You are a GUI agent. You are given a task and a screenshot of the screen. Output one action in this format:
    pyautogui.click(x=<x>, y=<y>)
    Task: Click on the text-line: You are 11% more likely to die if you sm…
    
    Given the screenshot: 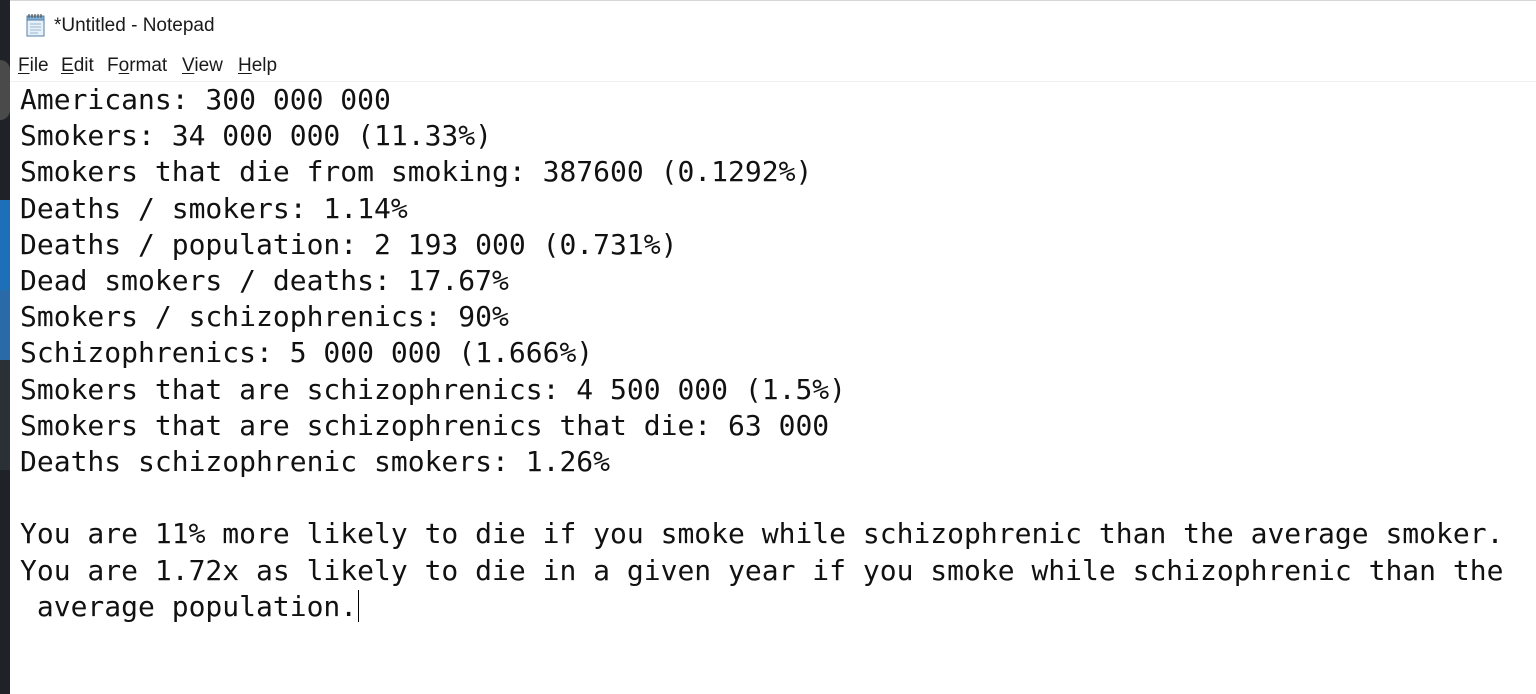 What is the action you would take?
    pyautogui.click(x=762, y=534)
    